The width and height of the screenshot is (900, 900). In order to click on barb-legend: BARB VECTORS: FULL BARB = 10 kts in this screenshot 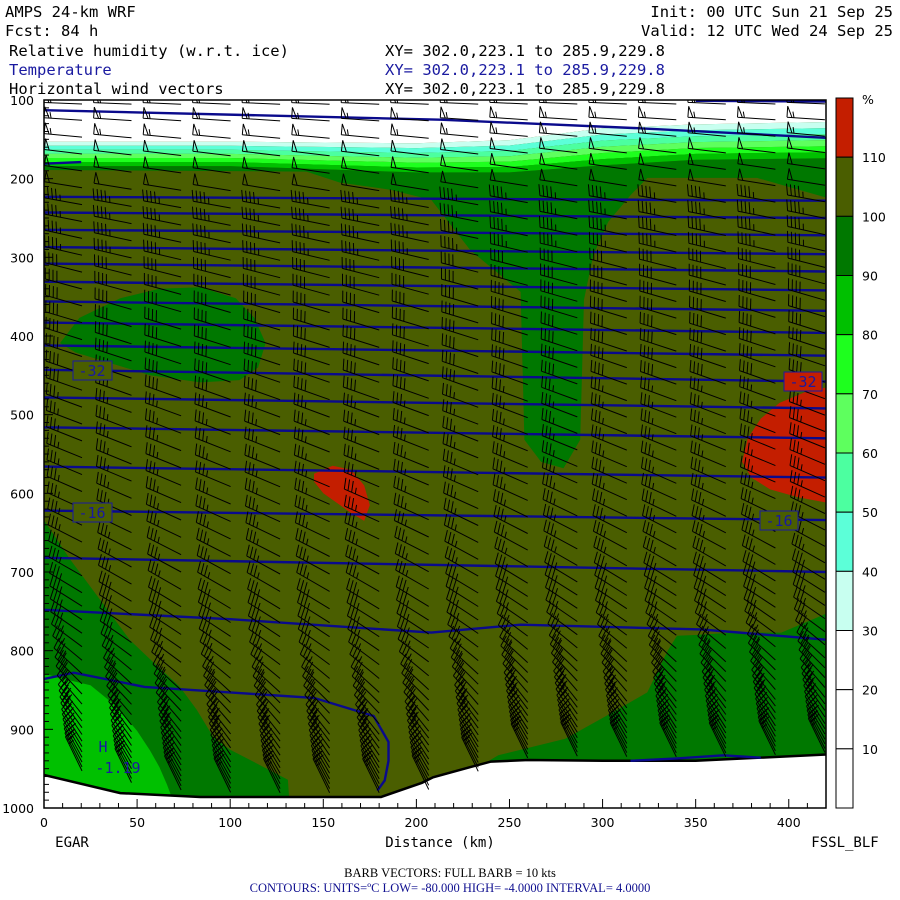, I will do `click(450, 873)`.